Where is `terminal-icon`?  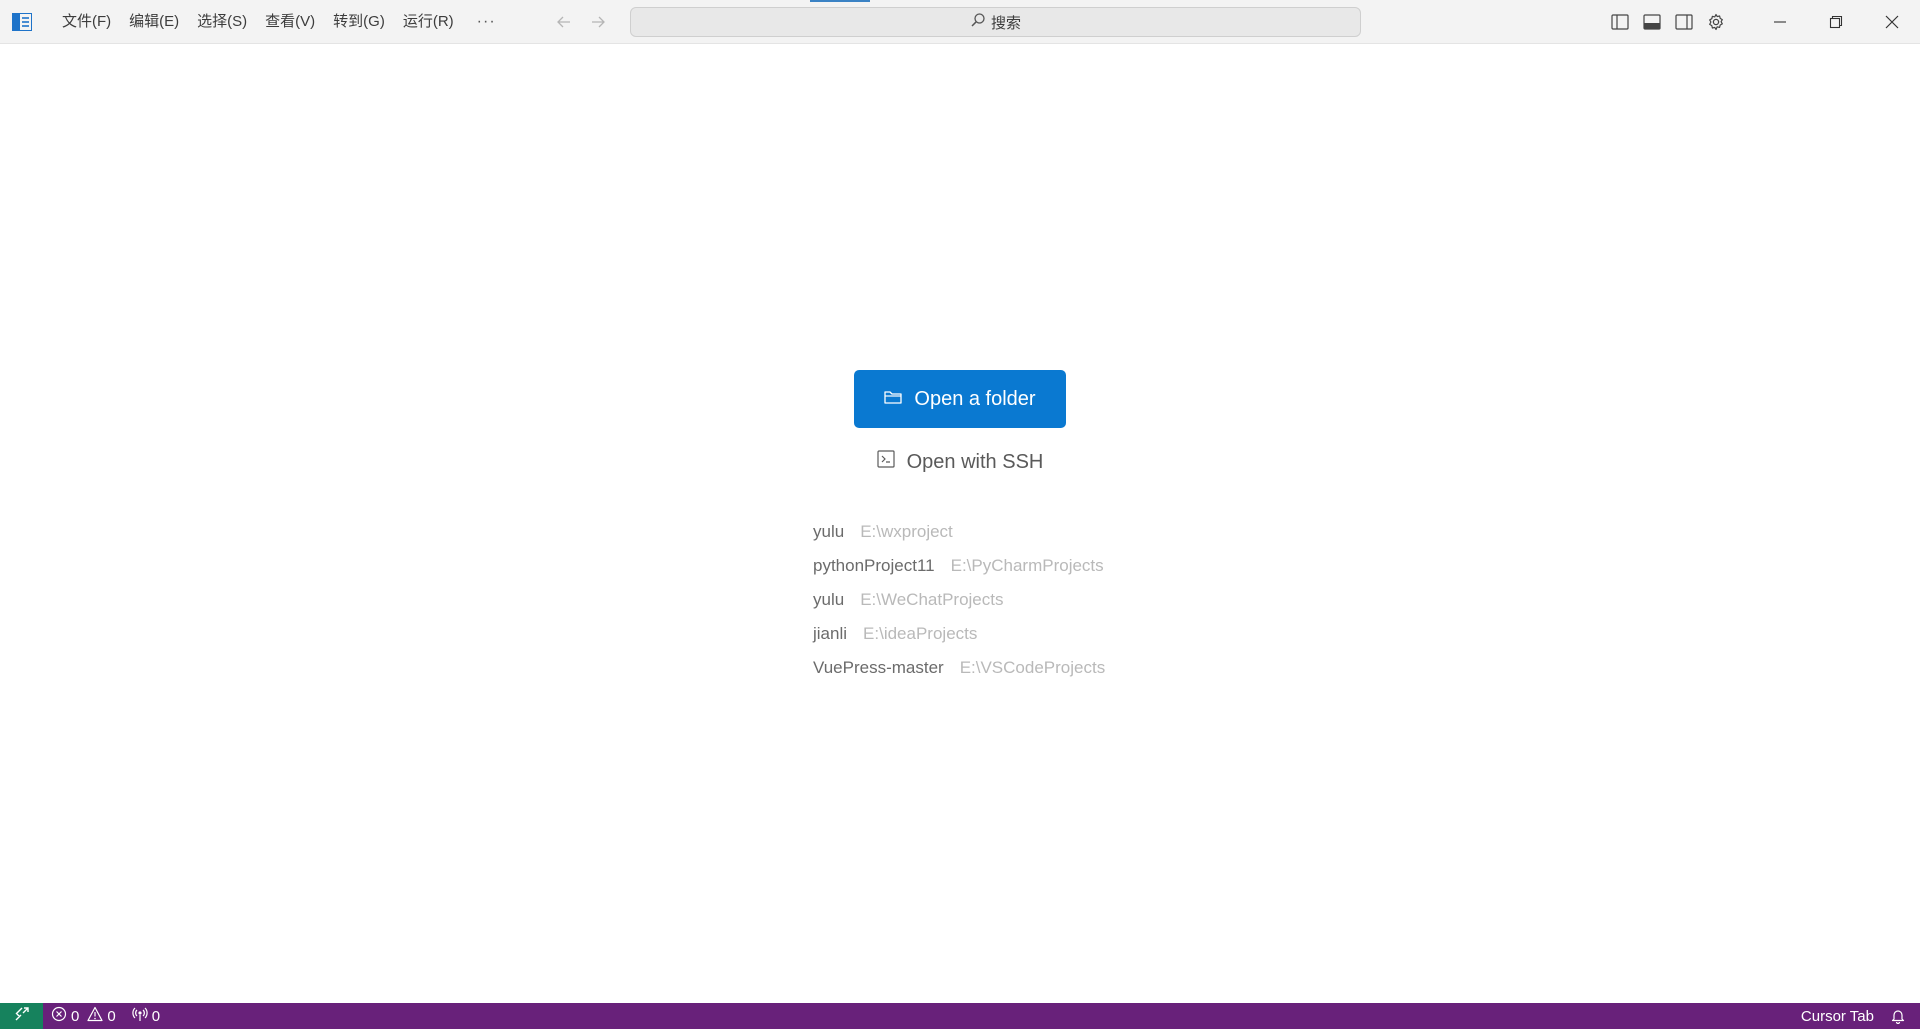 terminal-icon is located at coordinates (886, 462).